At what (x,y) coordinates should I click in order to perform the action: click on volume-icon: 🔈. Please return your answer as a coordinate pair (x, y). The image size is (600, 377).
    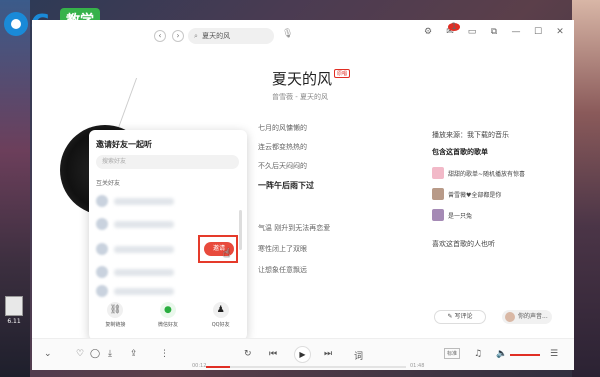
    Looking at the image, I should click on (501, 354).